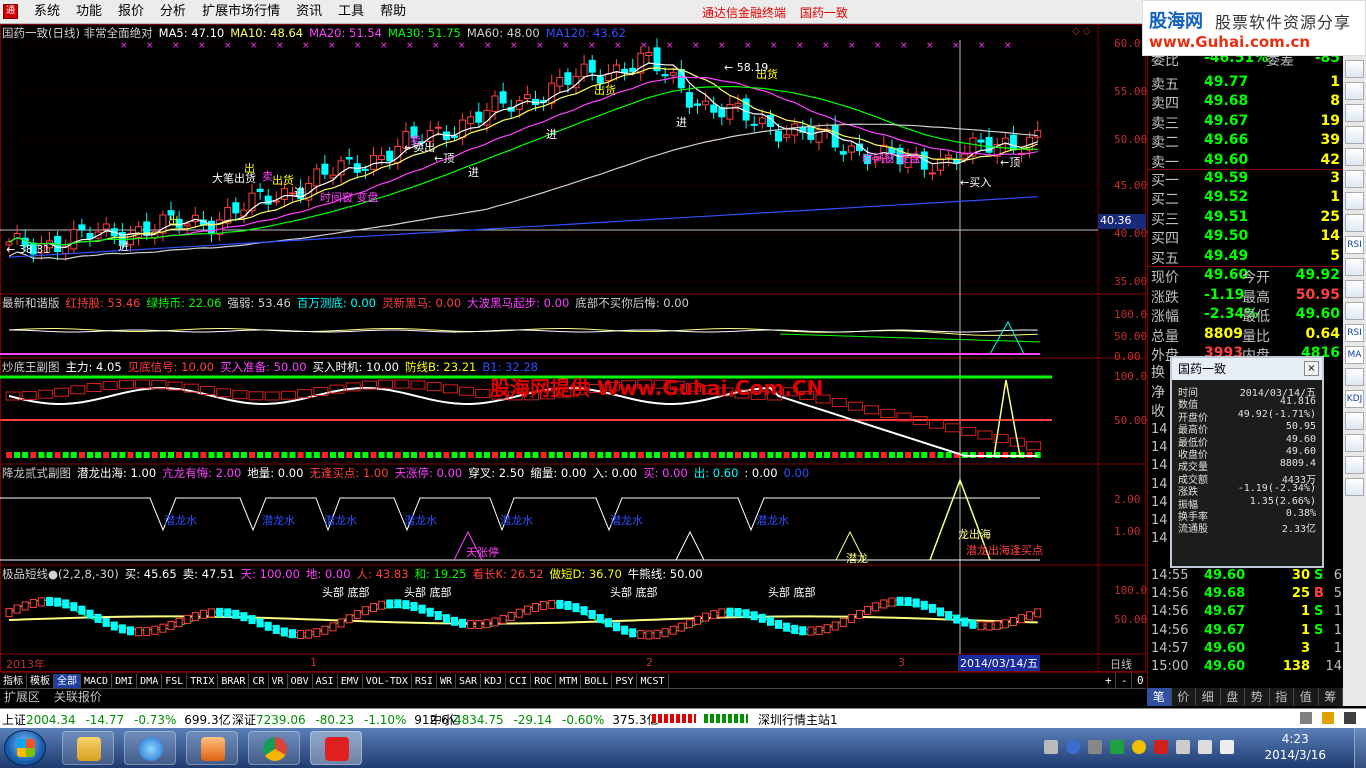 The width and height of the screenshot is (1366, 768). I want to click on indicator-tab-asi: ASI, so click(325, 681).